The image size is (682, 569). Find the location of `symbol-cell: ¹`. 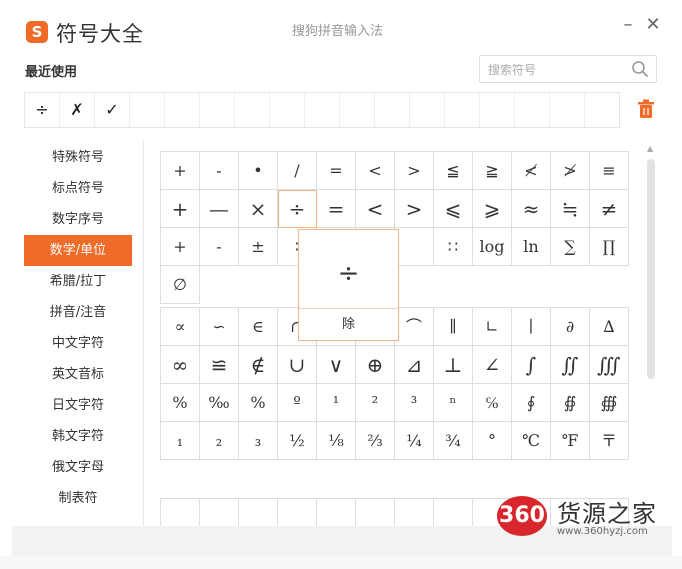

symbol-cell: ¹ is located at coordinates (336, 403).